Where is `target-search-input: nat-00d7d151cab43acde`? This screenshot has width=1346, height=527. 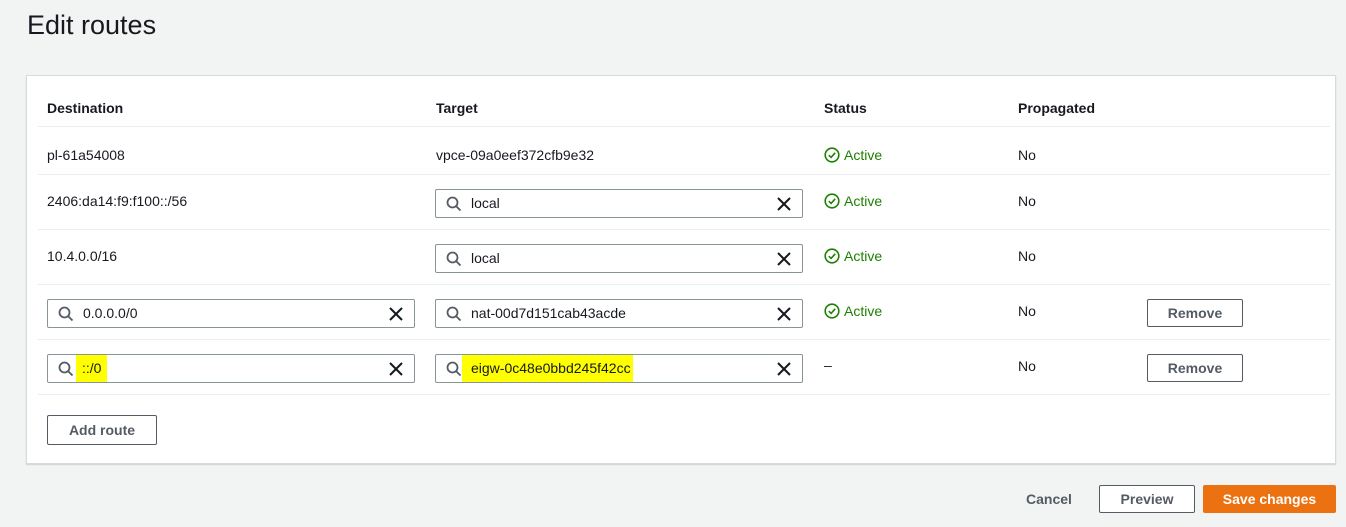 target-search-input: nat-00d7d151cab43acde is located at coordinates (619, 313).